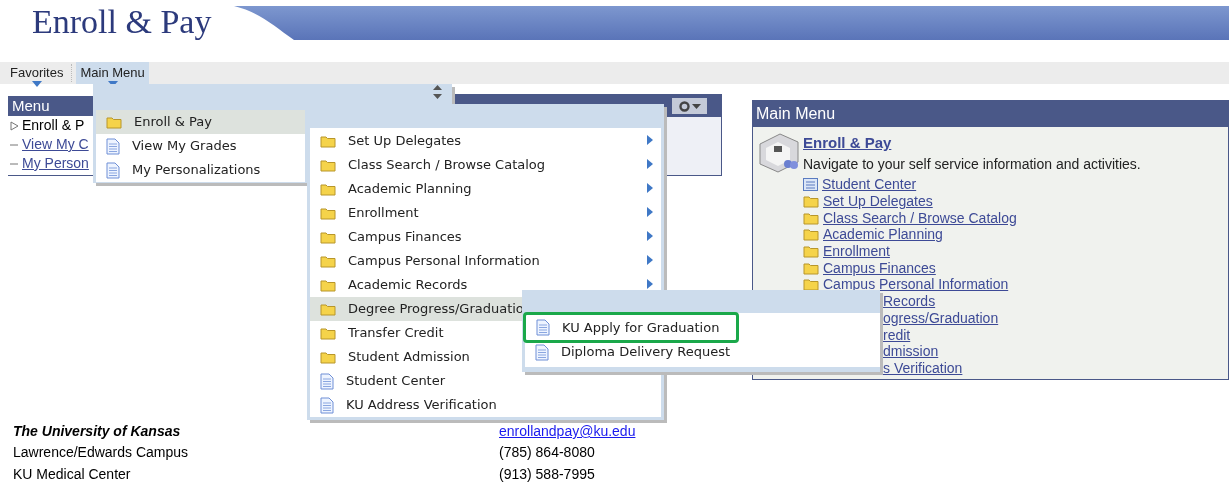 This screenshot has height=483, width=1229. Describe the element at coordinates (878, 201) in the screenshot. I see `menu-link: Set Up Delegates` at that location.